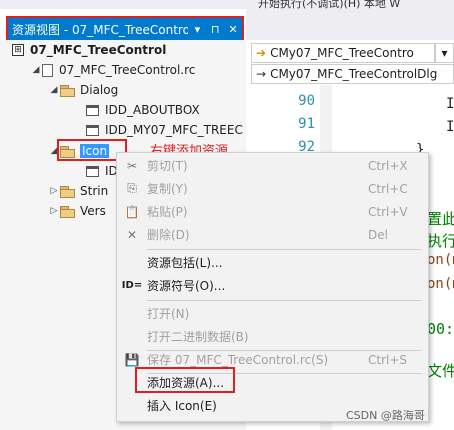  I want to click on dialog-label: Dialog, so click(99, 90).